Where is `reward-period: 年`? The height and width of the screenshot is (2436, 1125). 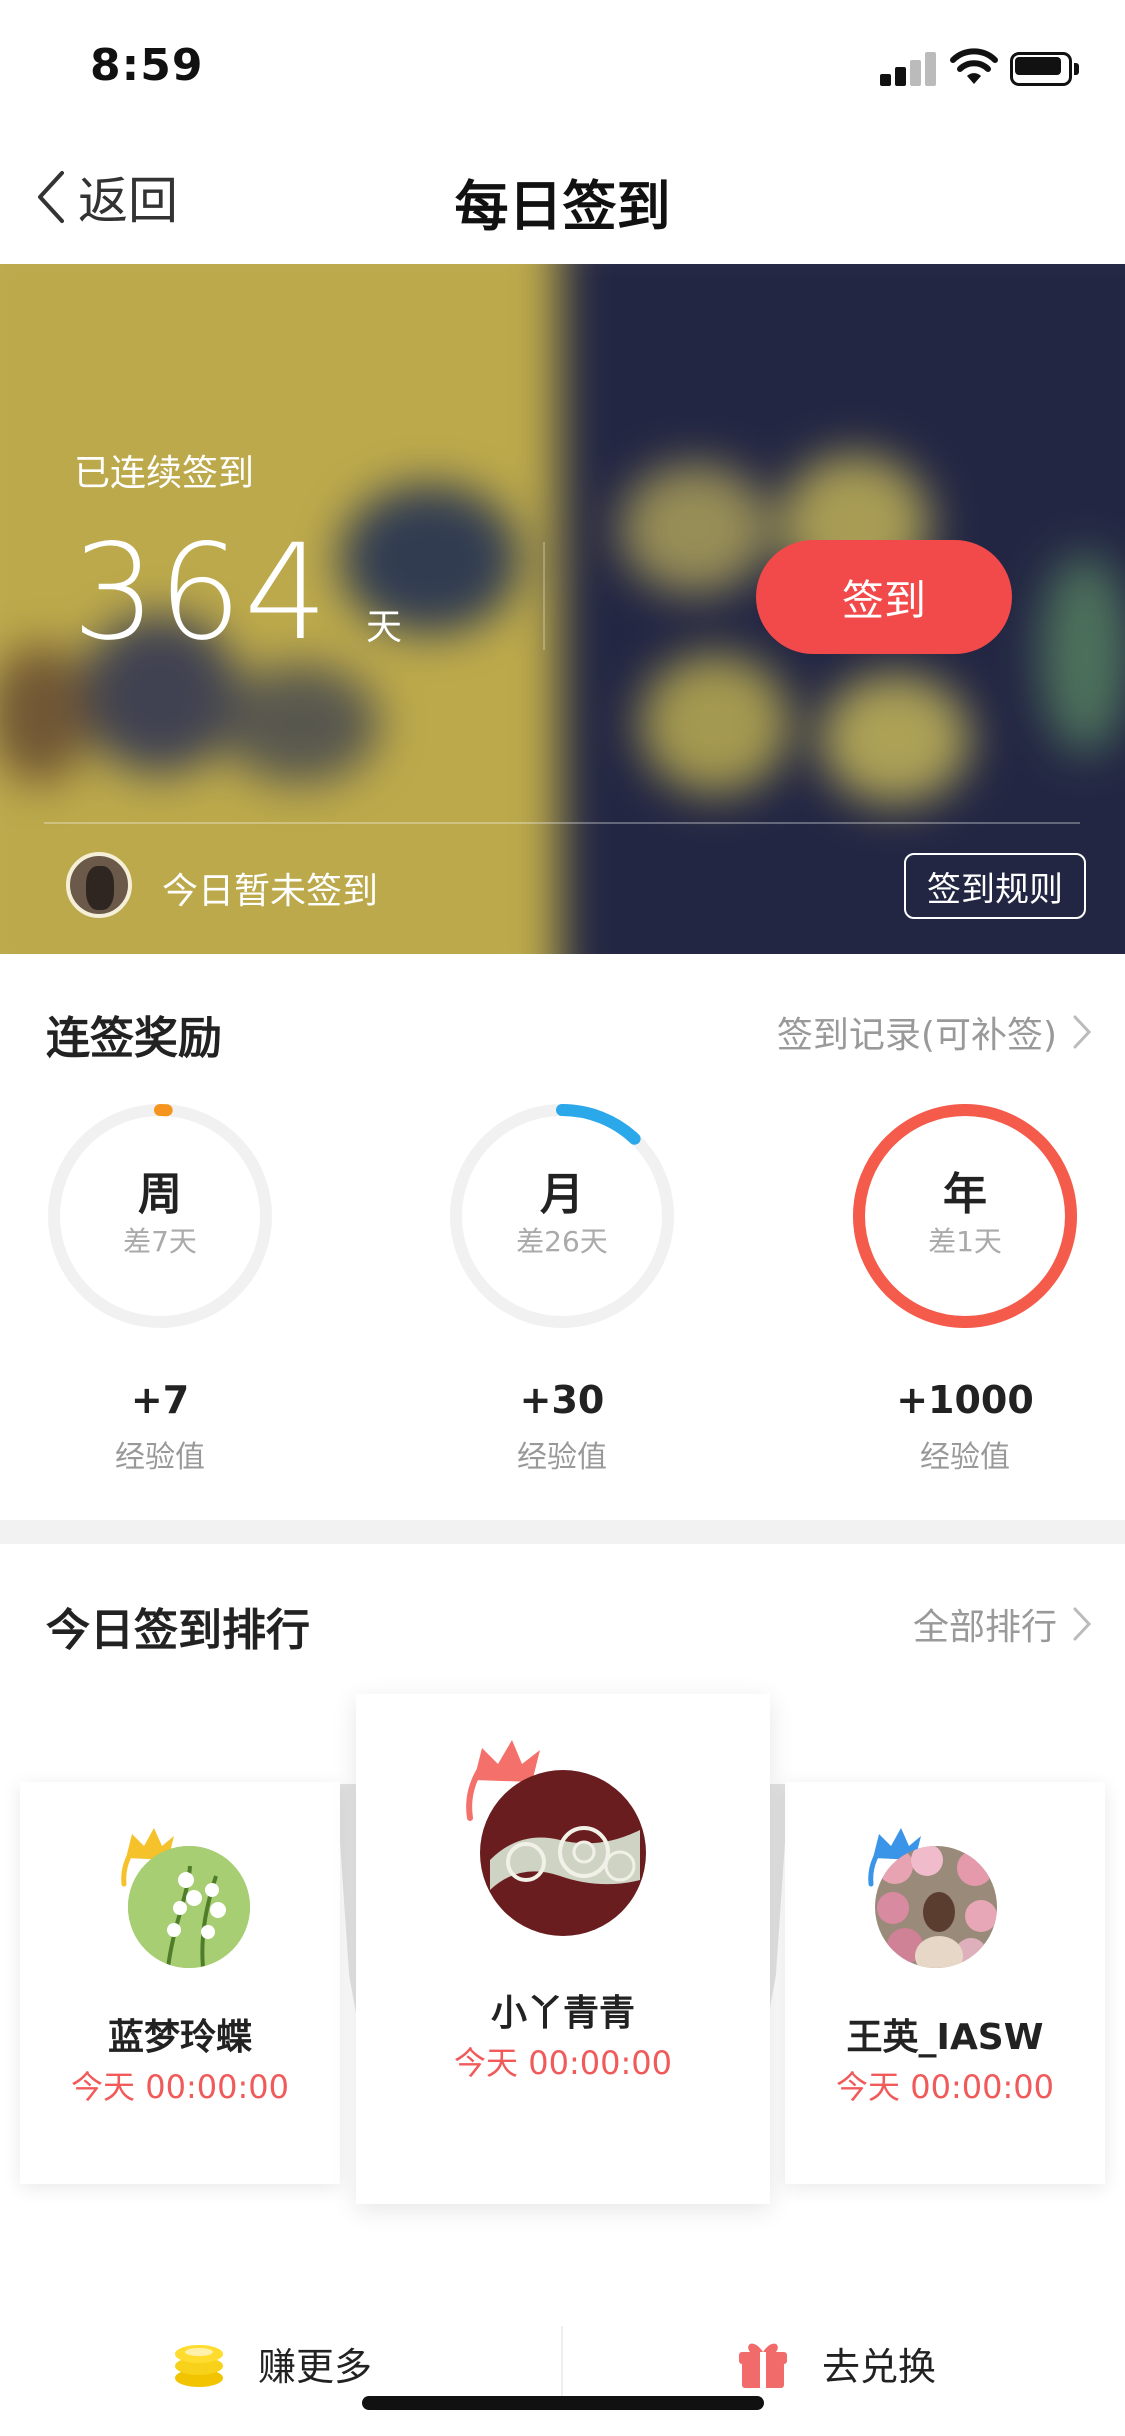
reward-period: 年 is located at coordinates (965, 1194).